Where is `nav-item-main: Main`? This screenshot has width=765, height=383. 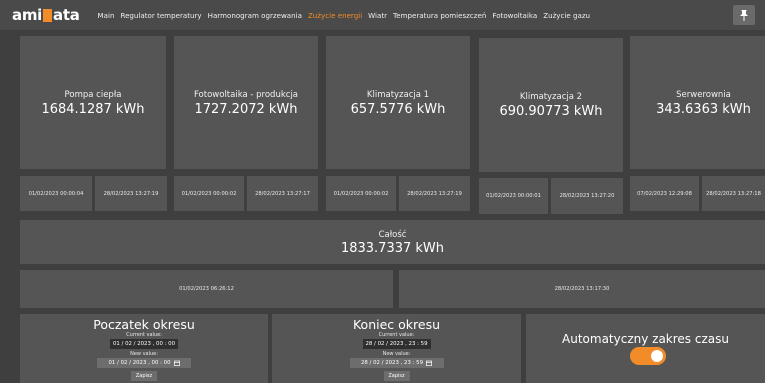
nav-item-main: Main is located at coordinates (106, 15).